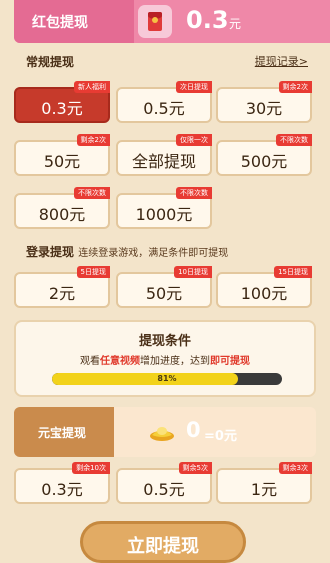 This screenshot has width=330, height=563. What do you see at coordinates (50, 252) in the screenshot?
I see `login-withdraw-title: 登录提现` at bounding box center [50, 252].